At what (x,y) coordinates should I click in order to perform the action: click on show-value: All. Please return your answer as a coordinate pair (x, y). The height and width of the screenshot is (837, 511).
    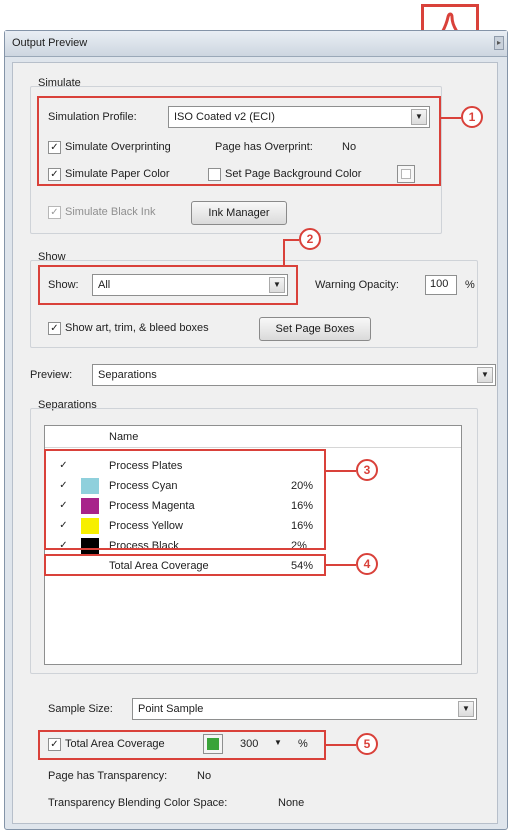
    Looking at the image, I should click on (104, 285).